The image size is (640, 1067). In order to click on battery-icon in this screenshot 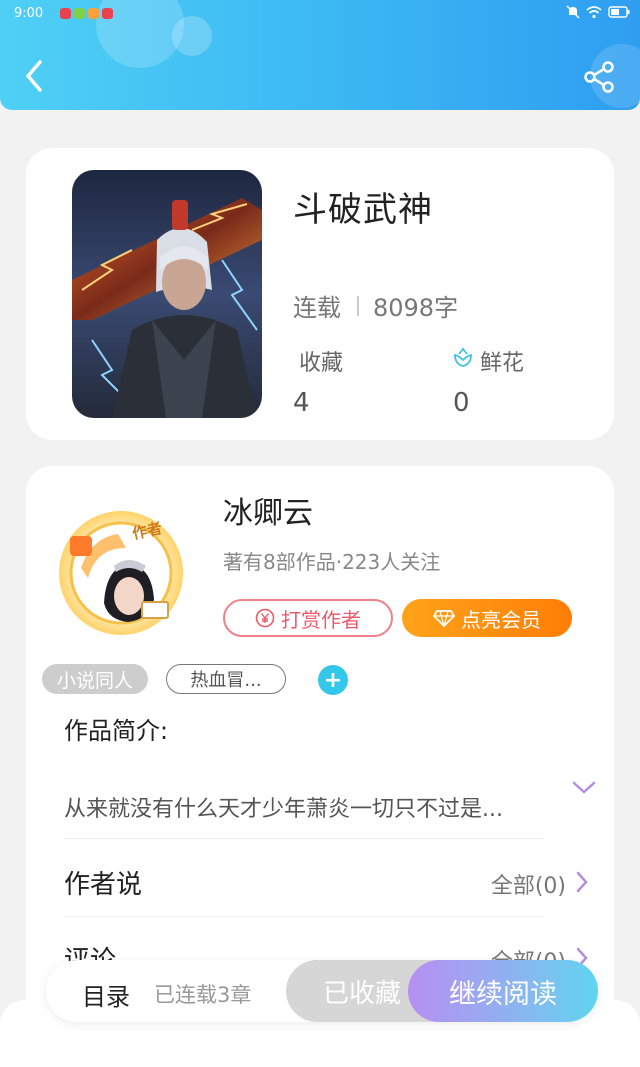, I will do `click(619, 12)`.